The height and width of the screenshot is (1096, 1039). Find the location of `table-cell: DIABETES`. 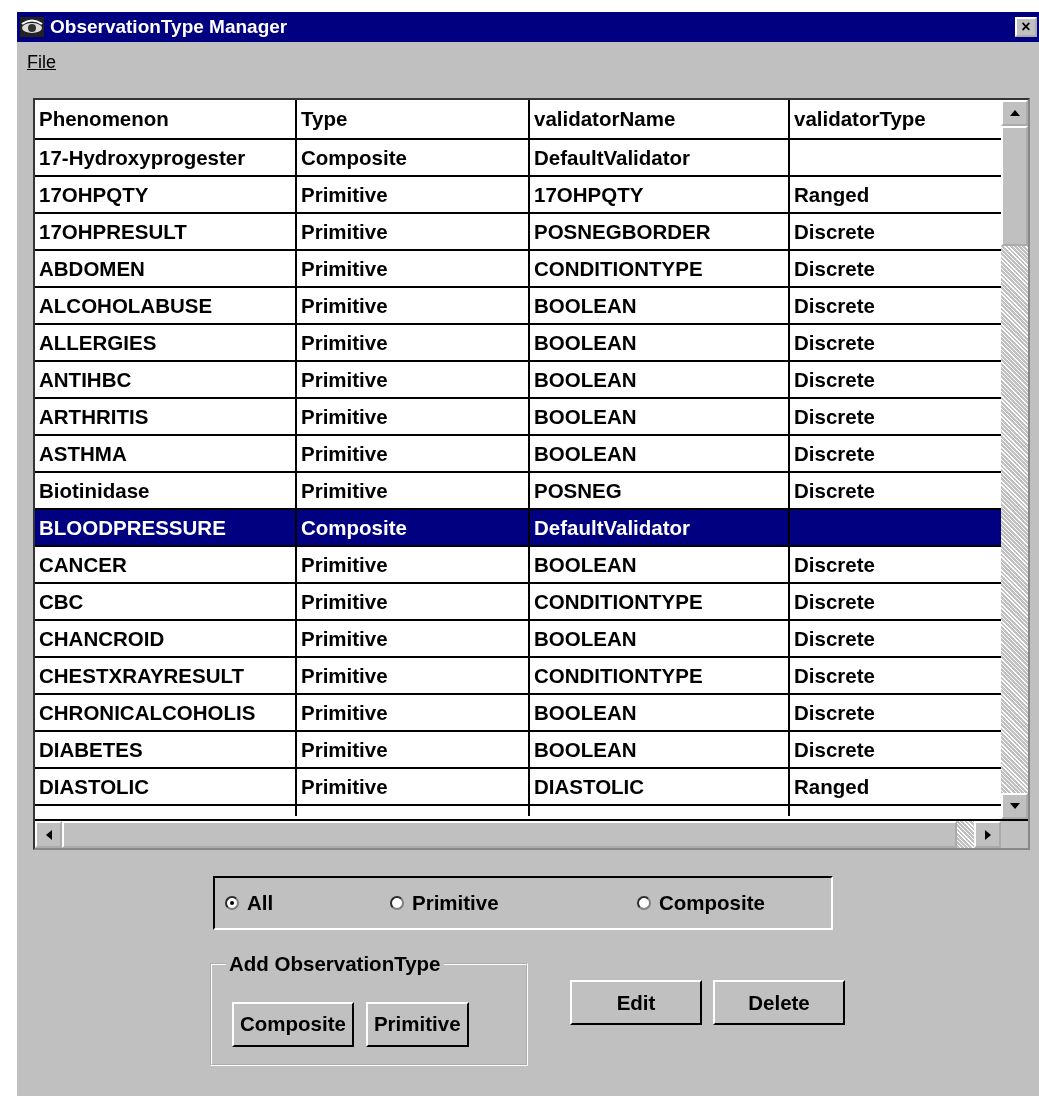

table-cell: DIABETES is located at coordinates (166, 749).